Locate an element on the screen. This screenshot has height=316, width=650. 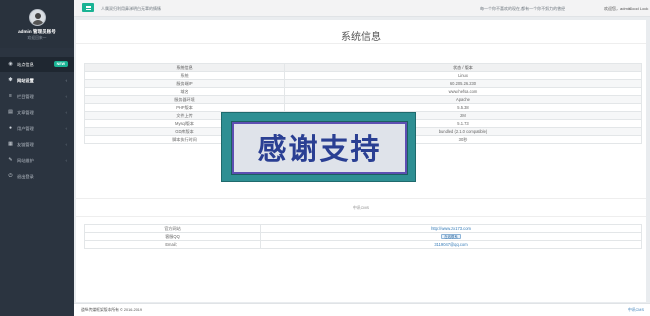
table-row: 系统 Linux is located at coordinates (363, 75).